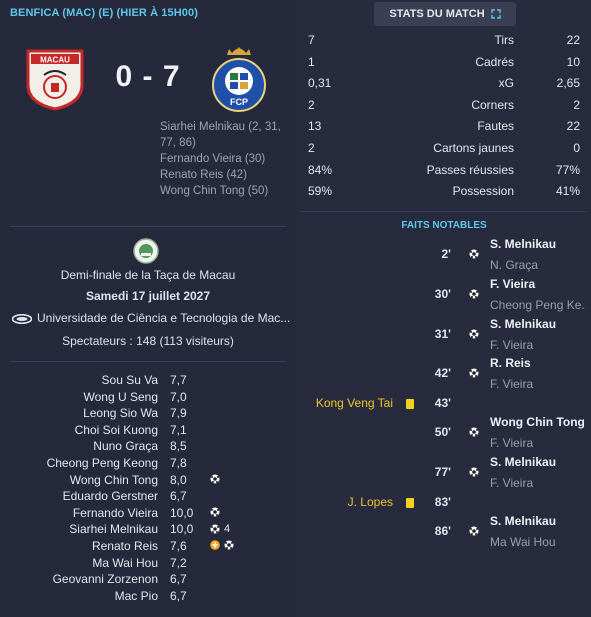  What do you see at coordinates (178, 545) in the screenshot?
I see `player-rating: 7,6` at bounding box center [178, 545].